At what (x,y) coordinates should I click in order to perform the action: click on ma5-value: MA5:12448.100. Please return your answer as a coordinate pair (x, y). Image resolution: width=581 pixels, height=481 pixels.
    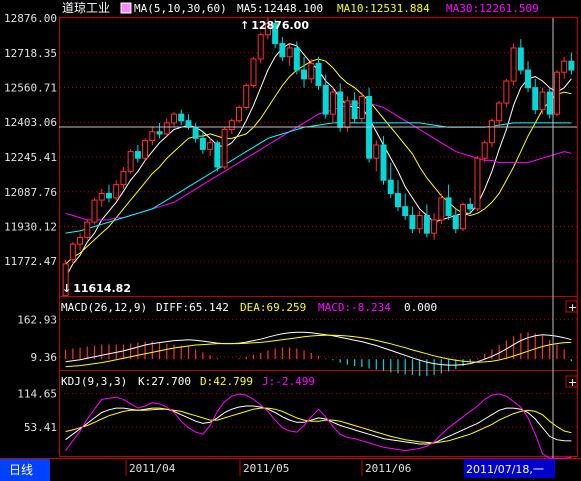
    Looking at the image, I should click on (280, 8).